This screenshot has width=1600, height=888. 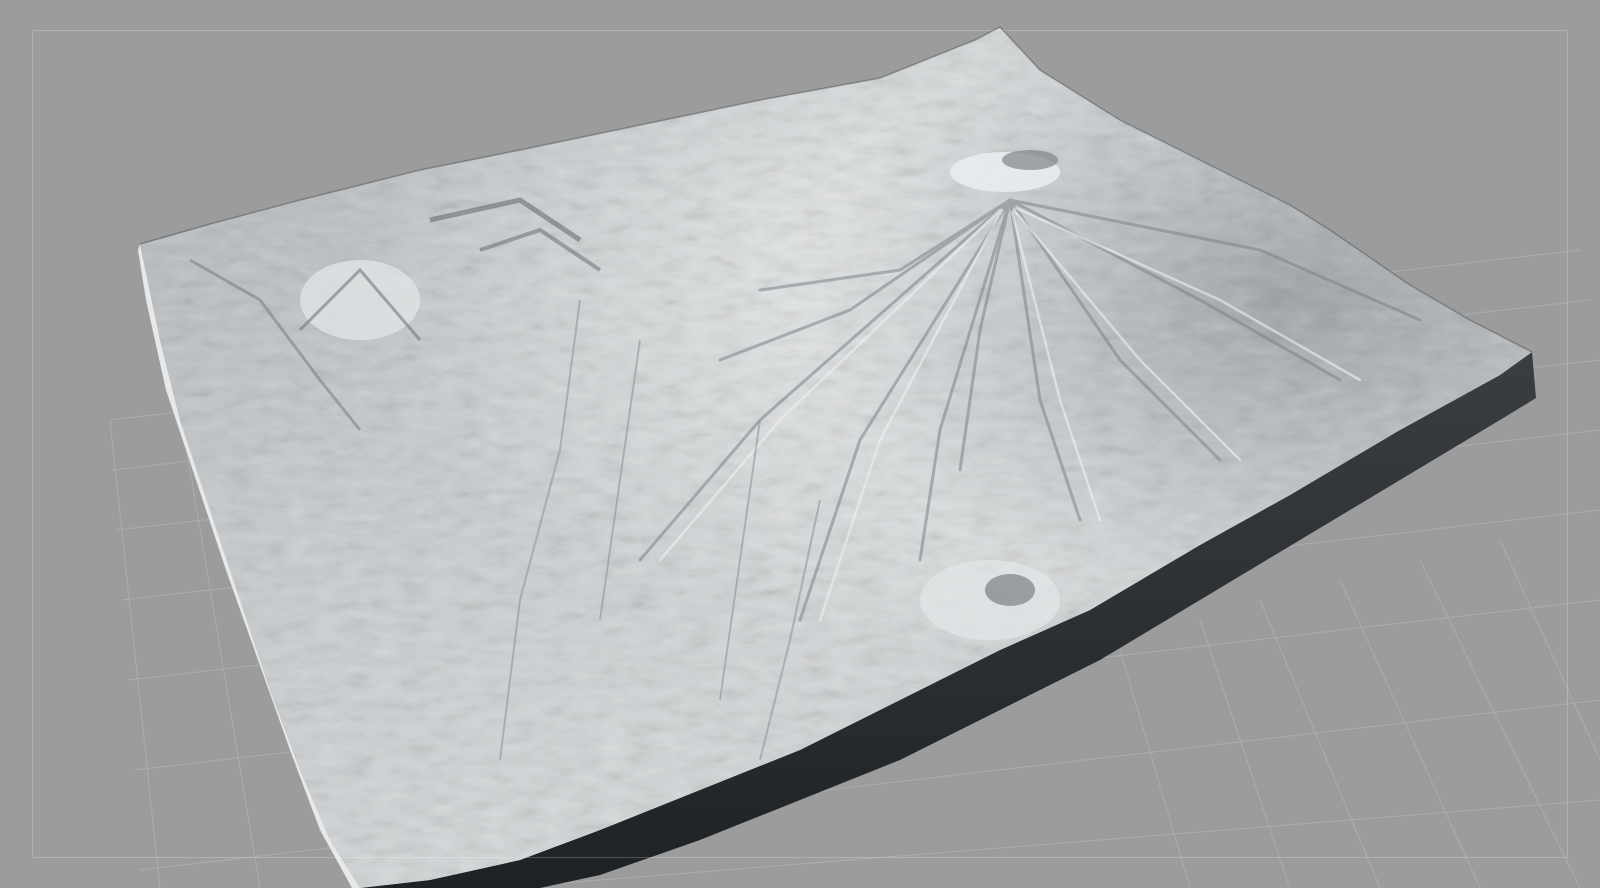 I want to click on southeast-mound, so click(x=990, y=600).